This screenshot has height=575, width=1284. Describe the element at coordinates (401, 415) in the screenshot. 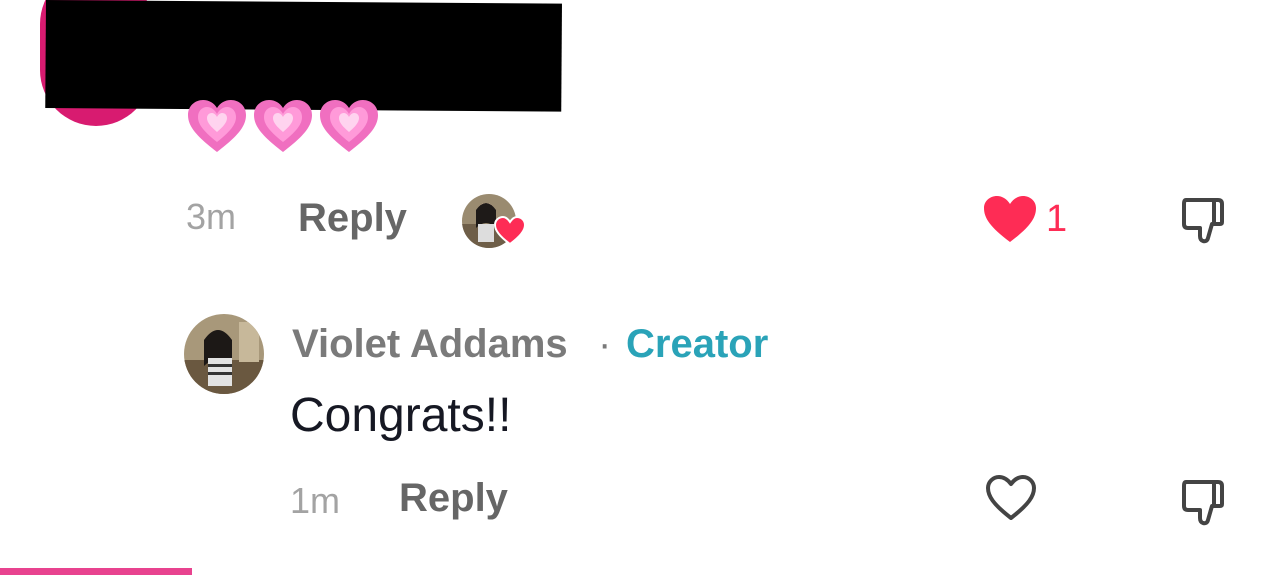

I see `comment-text: Congrats!!` at that location.